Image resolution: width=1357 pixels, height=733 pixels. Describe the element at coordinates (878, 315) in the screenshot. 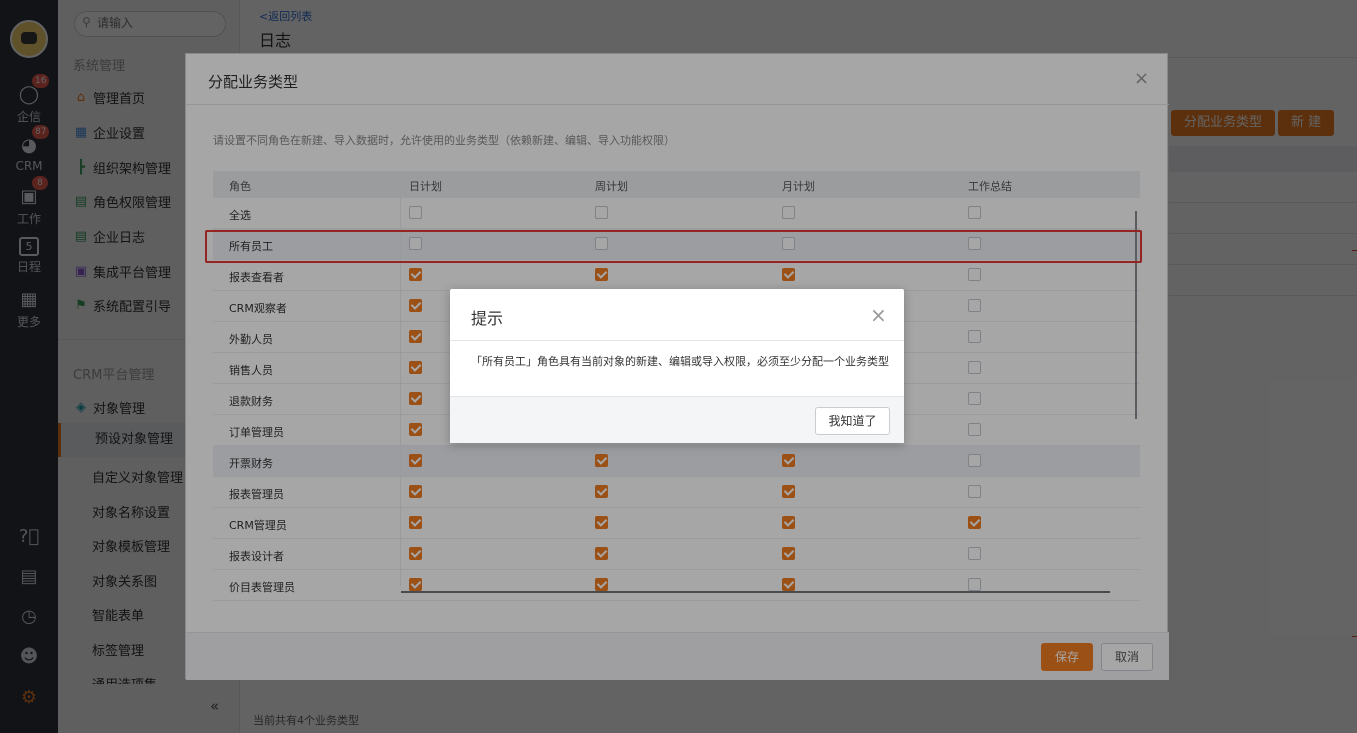

I see `close-icon: ×` at that location.